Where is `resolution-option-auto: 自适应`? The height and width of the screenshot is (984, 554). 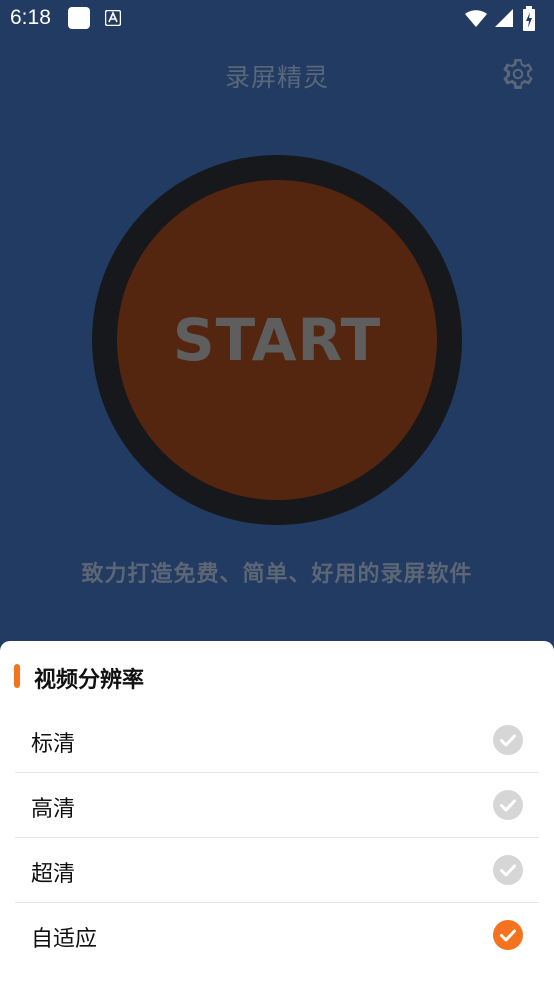
resolution-option-auto: 自适应 is located at coordinates (277, 935).